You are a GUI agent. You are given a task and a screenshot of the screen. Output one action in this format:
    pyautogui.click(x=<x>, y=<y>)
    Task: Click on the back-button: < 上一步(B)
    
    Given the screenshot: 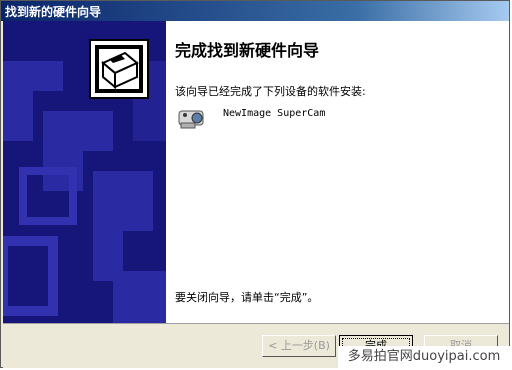 What is the action you would take?
    pyautogui.click(x=299, y=346)
    